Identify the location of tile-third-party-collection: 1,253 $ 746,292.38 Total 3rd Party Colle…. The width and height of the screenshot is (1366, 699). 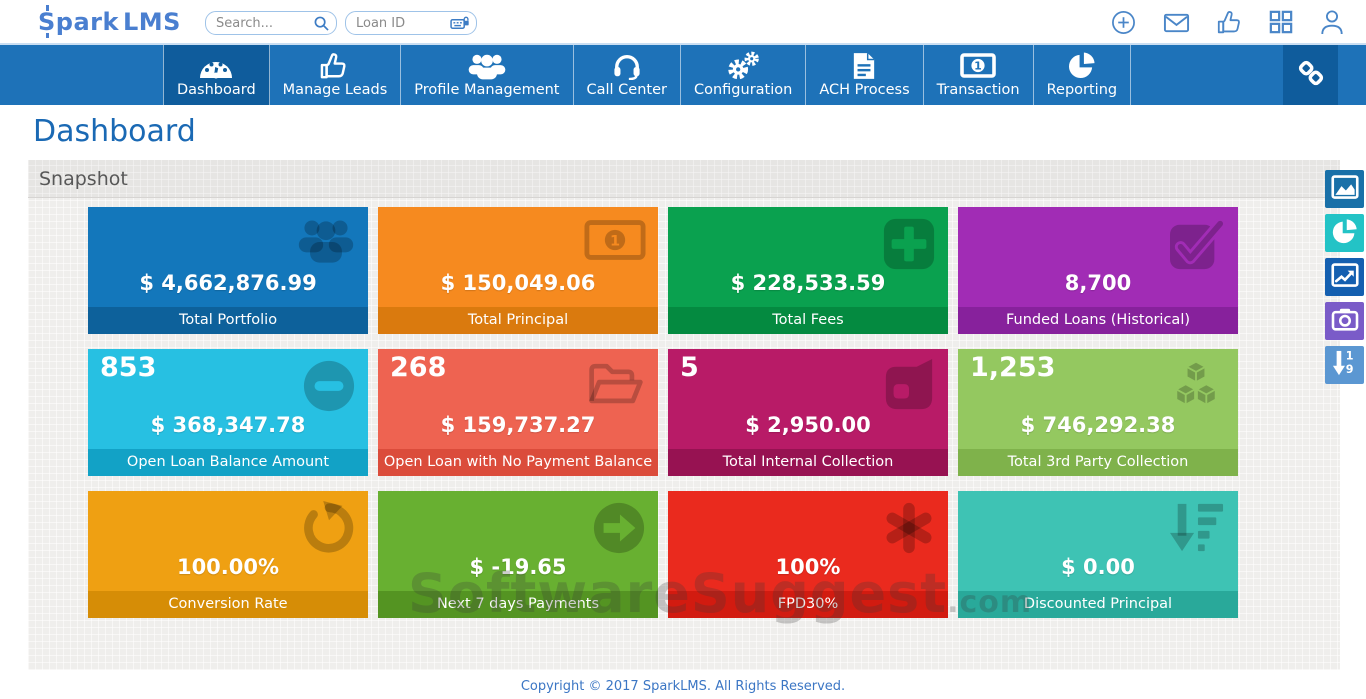
(1098, 412).